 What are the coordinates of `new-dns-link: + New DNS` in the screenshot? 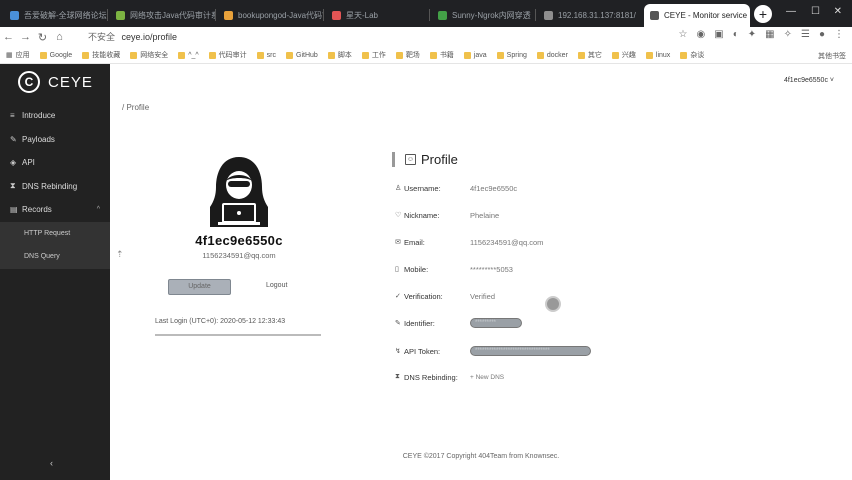 It's located at (487, 377).